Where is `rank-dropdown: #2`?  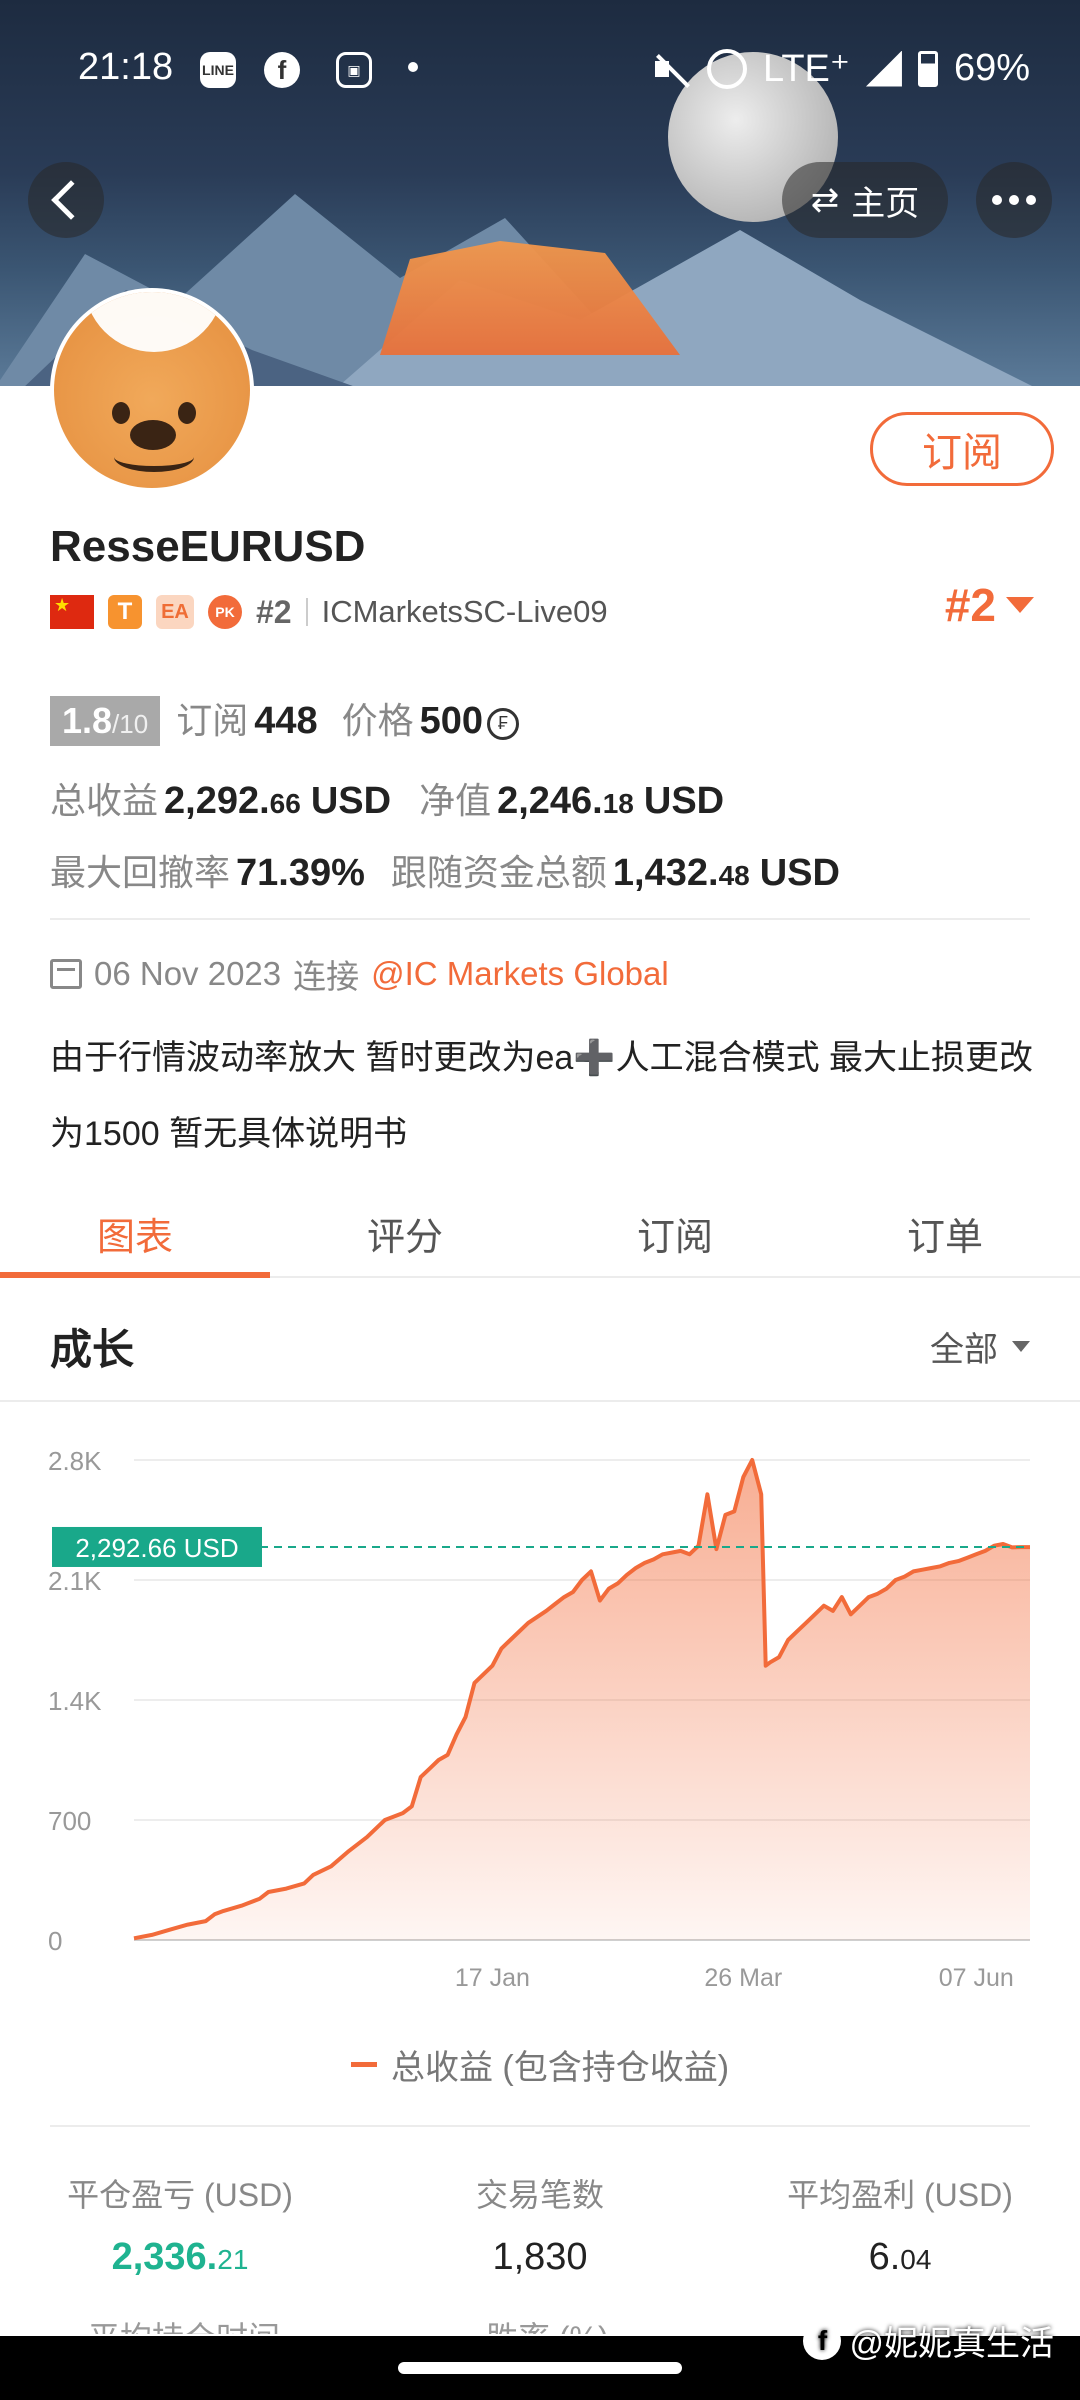
rank-dropdown: #2 is located at coordinates (989, 605).